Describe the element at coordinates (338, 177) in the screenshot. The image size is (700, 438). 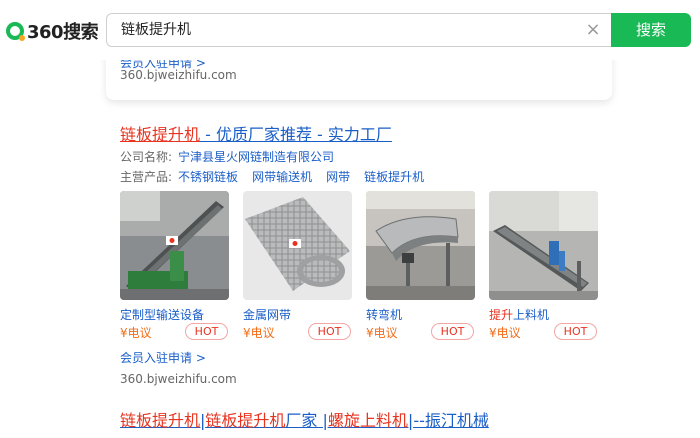
I see `main-product-link: 网带` at that location.